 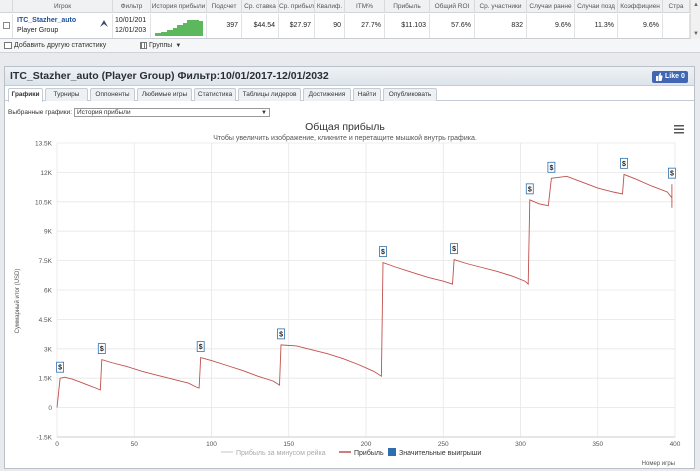 What do you see at coordinates (659, 76) in the screenshot?
I see `facebook-thumb-icon` at bounding box center [659, 76].